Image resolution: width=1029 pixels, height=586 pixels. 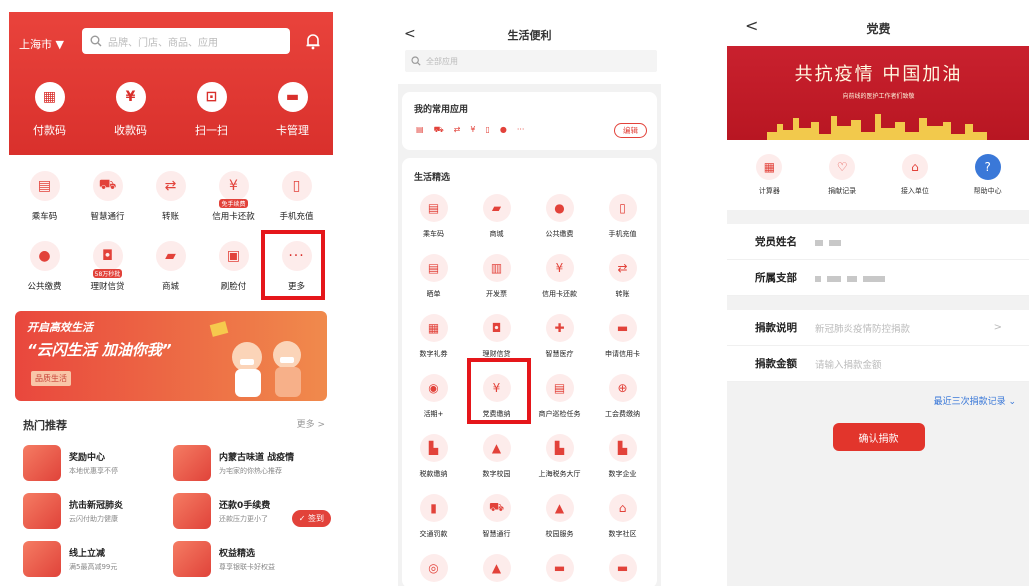 I want to click on checkin-button: ✓ 签到, so click(x=311, y=518).